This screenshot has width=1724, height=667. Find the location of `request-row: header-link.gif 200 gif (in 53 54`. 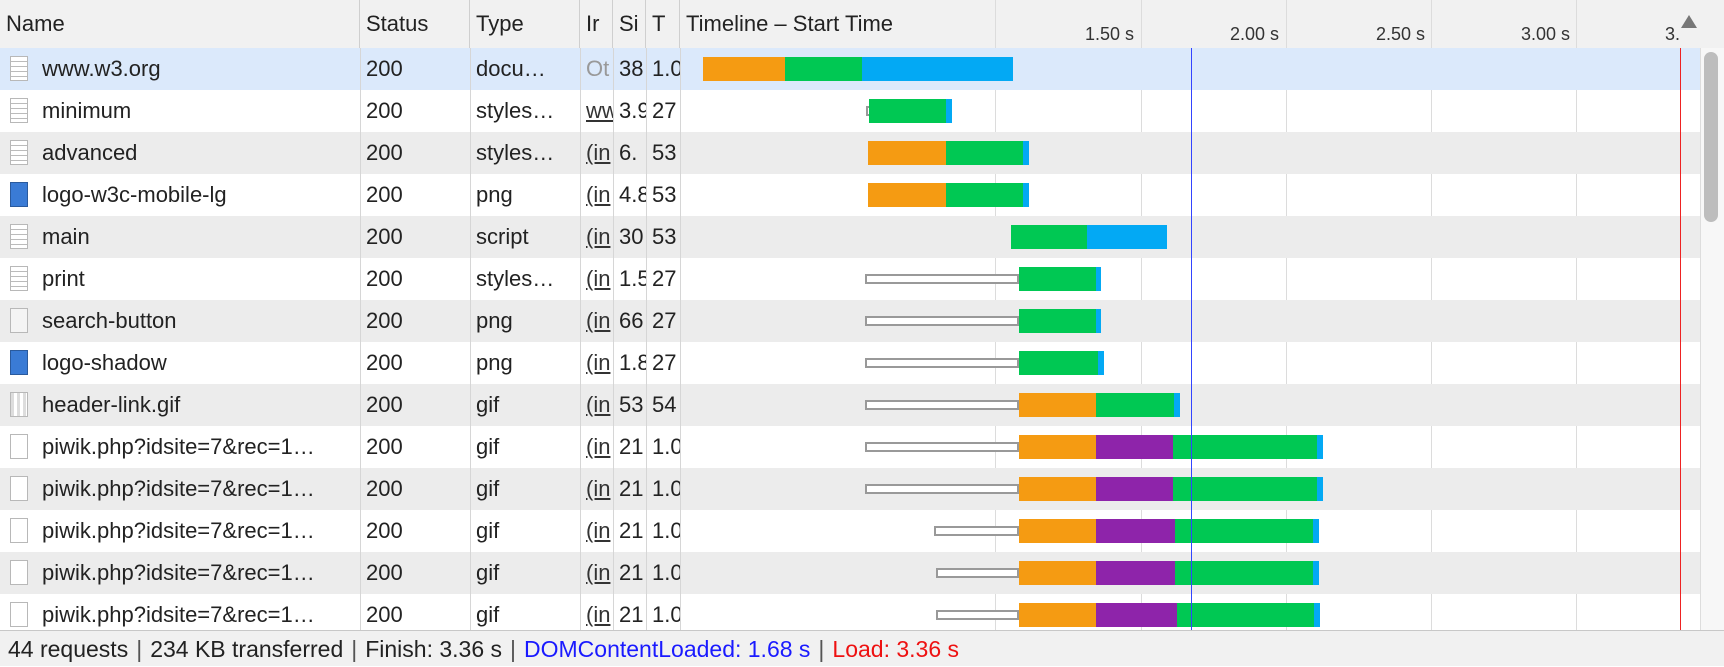

request-row: header-link.gif 200 gif (in 53 54 is located at coordinates (850, 405).